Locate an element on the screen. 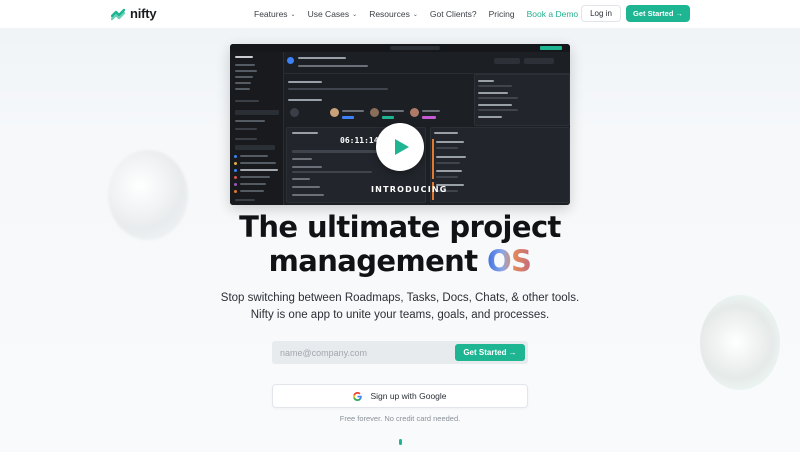  google-signup-label: Sign up with Google is located at coordinates (408, 396).